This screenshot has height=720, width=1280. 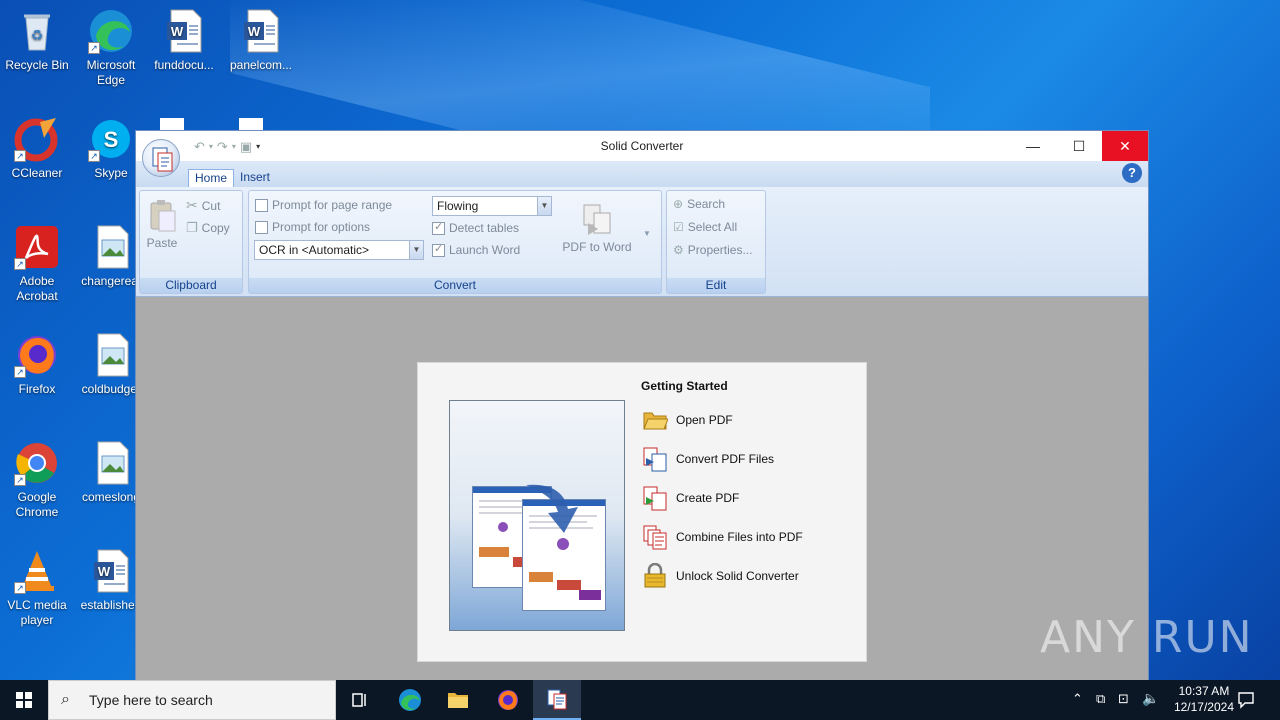 I want to click on prompt-page-range-checkbox: Prompt for page range, so click(x=323, y=205).